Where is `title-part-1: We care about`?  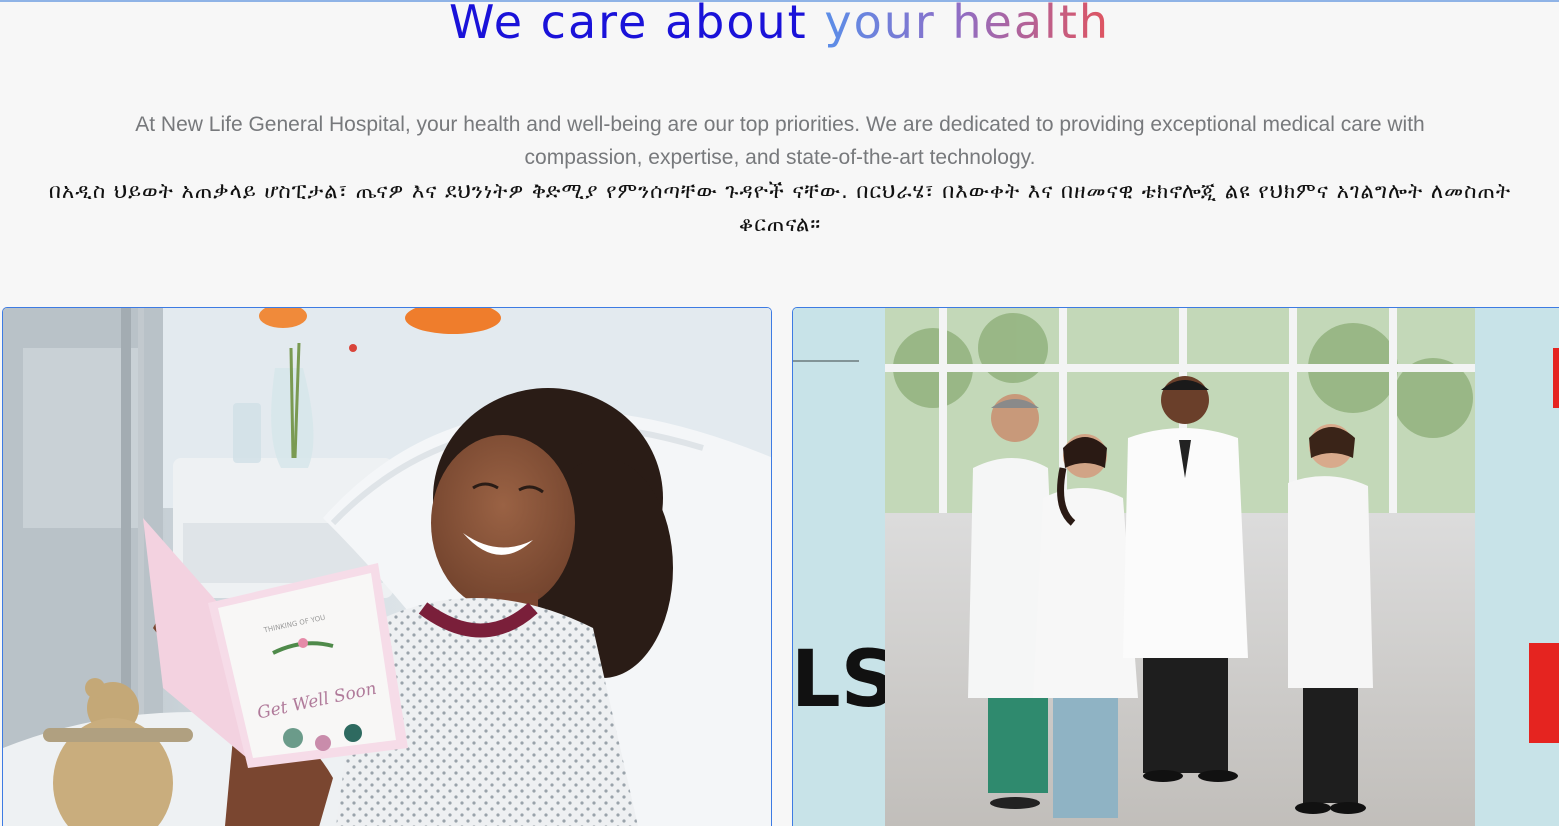 title-part-1: We care about is located at coordinates (628, 24).